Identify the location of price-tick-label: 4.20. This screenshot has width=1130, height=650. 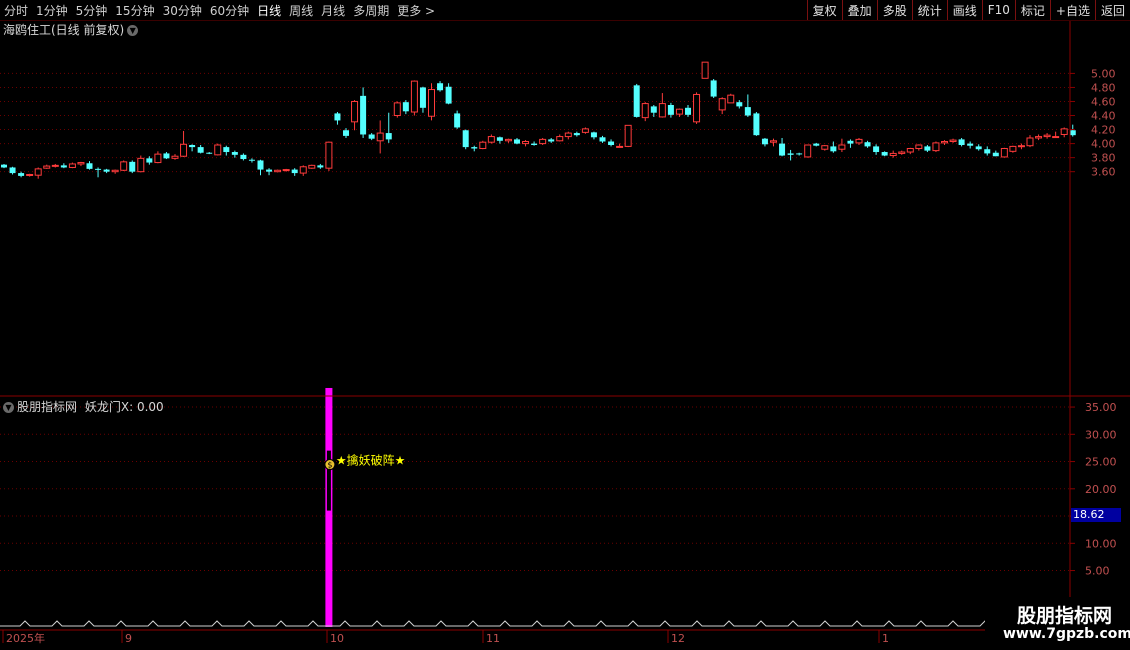
(1103, 130).